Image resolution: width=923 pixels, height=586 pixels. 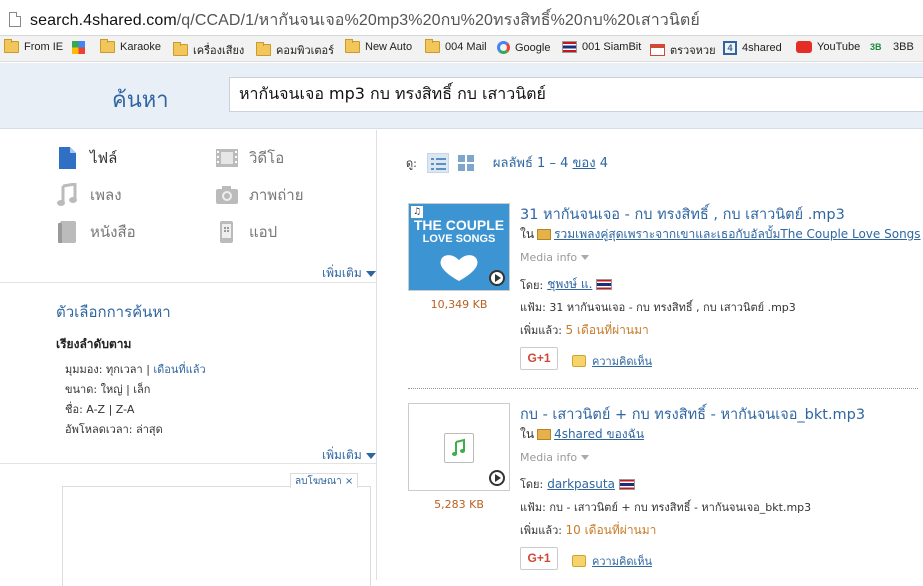 What do you see at coordinates (113, 312) in the screenshot?
I see `search-options-title: ตัวเลือกการค้นหา` at bounding box center [113, 312].